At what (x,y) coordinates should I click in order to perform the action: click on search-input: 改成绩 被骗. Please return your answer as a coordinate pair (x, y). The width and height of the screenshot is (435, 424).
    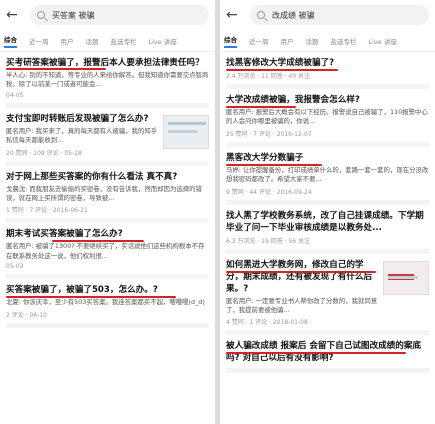
    Looking at the image, I should click on (339, 15).